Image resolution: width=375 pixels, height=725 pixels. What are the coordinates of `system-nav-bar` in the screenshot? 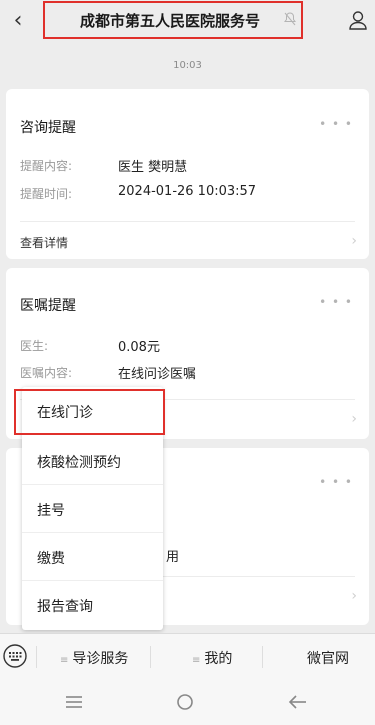 It's located at (187, 702).